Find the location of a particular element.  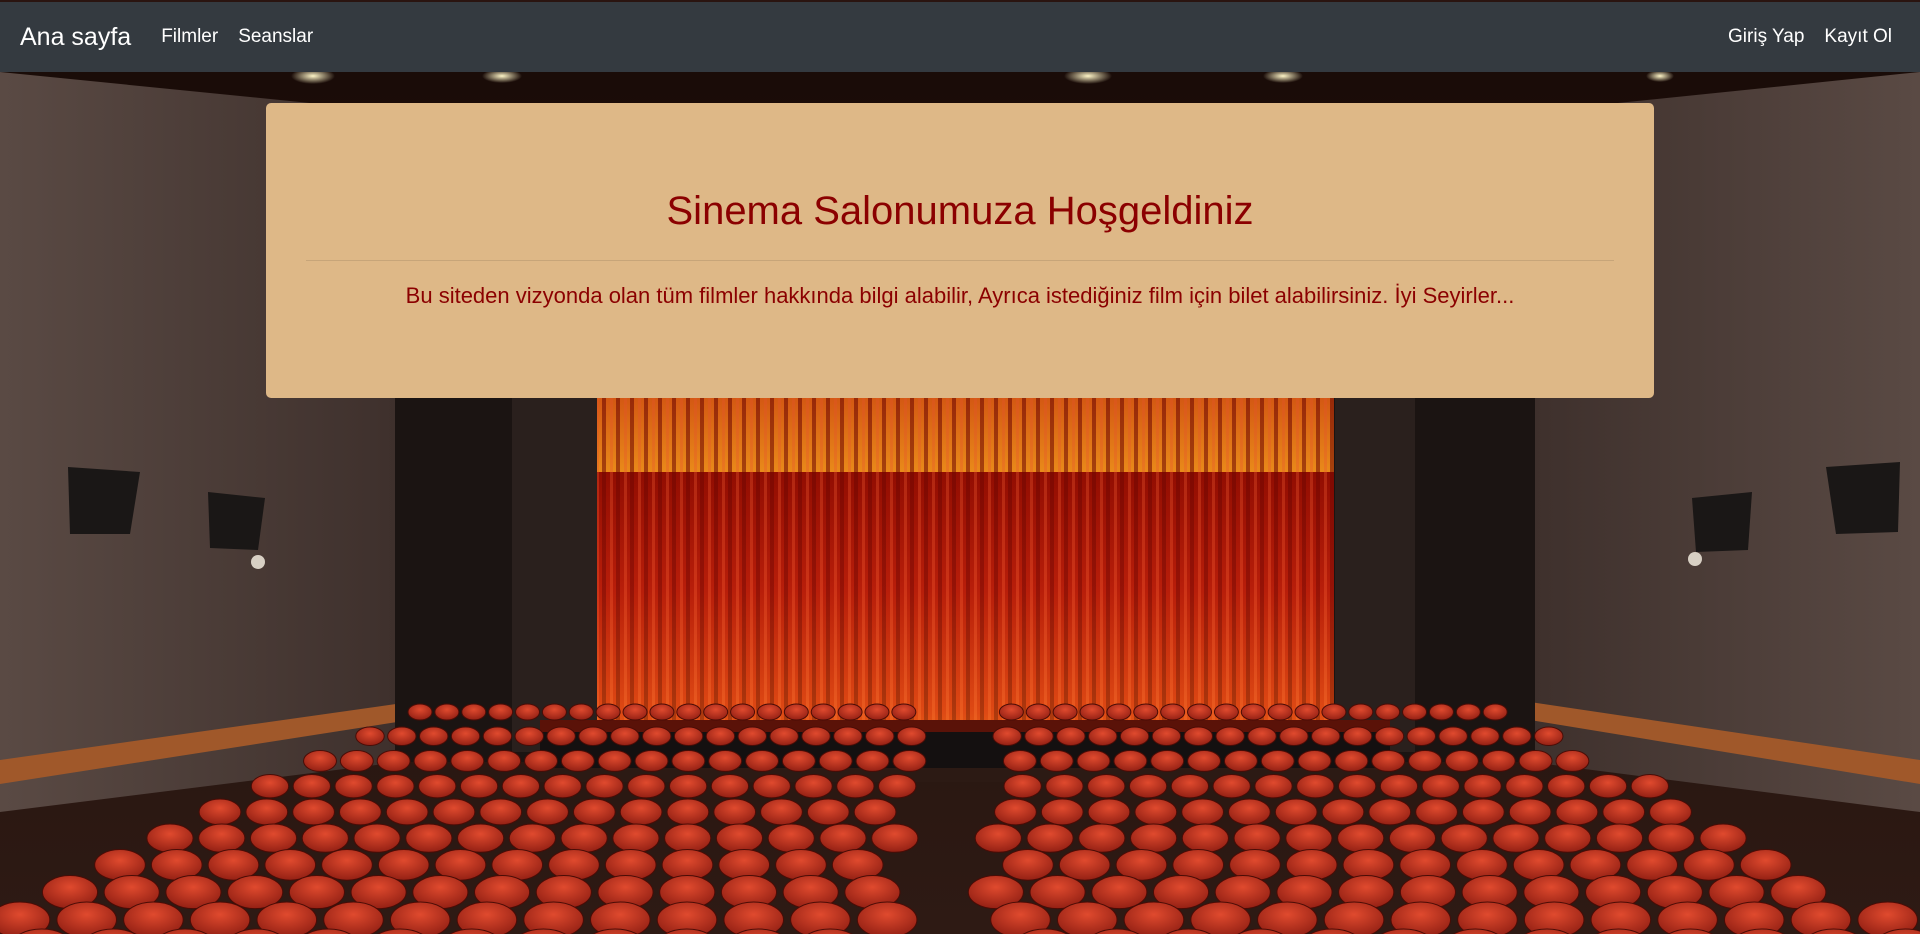

nav-link-filmler: Filmler is located at coordinates (189, 37).